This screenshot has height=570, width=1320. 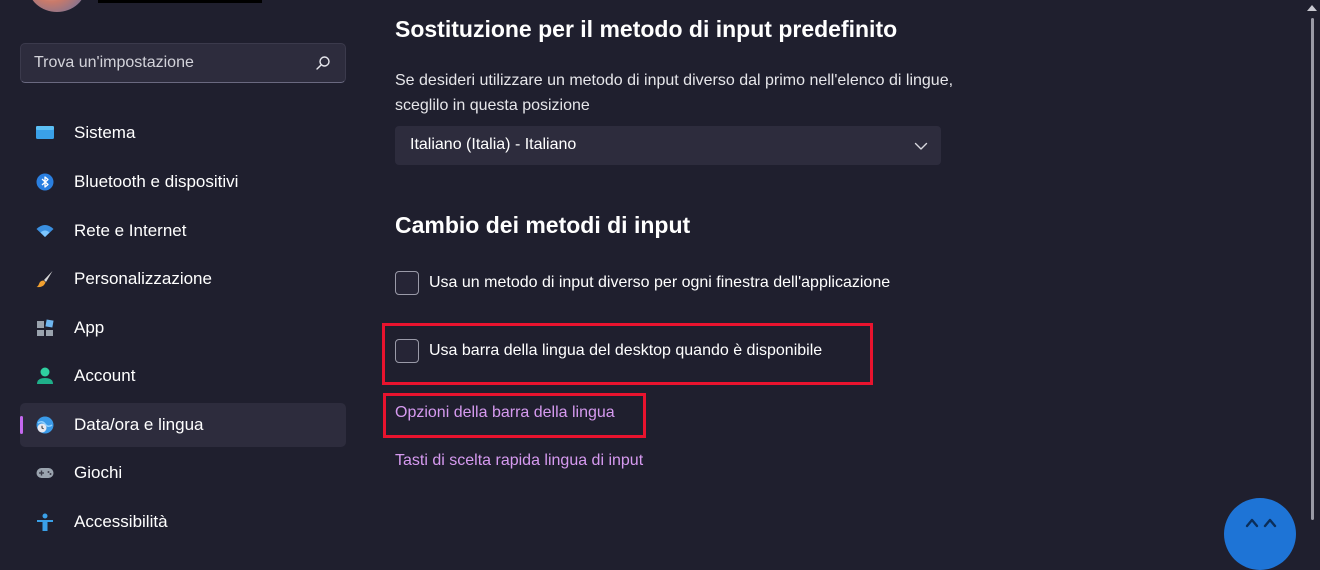 I want to click on sidebar-item-label: Sistema, so click(x=105, y=132).